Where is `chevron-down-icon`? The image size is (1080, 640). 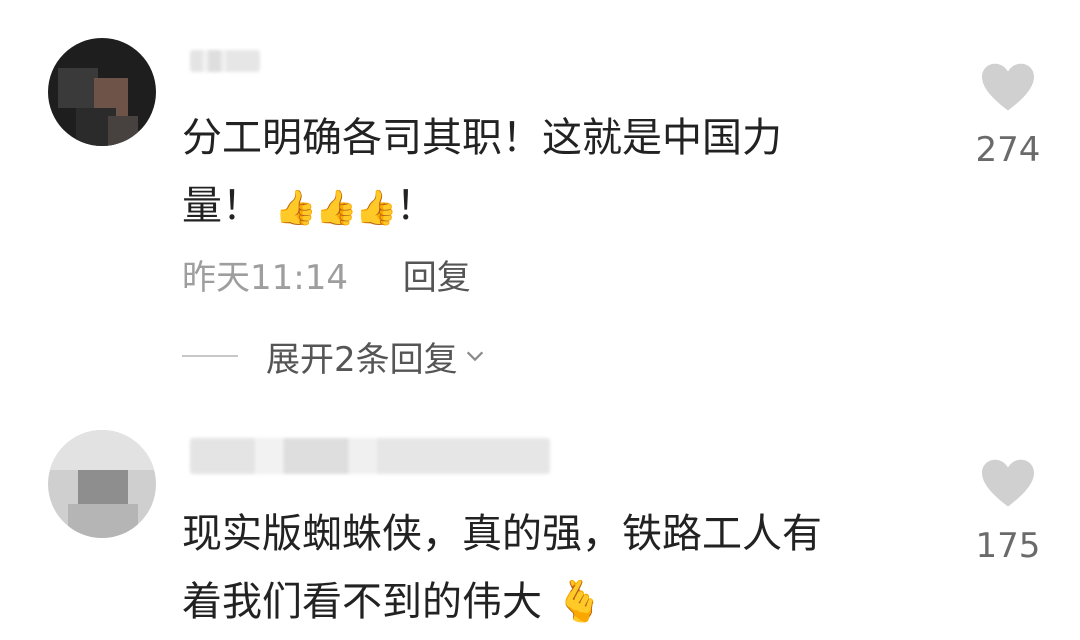 chevron-down-icon is located at coordinates (474, 356).